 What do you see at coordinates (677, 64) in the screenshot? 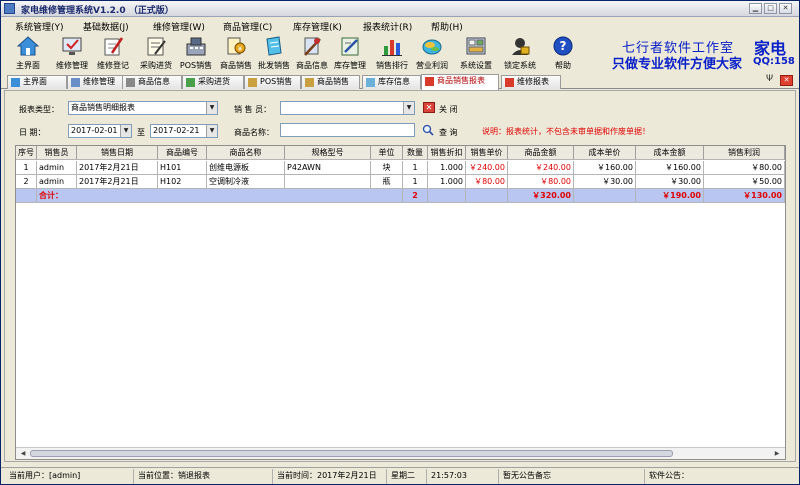
I see `brand-slogan: 只做专业软件方便大家` at bounding box center [677, 64].